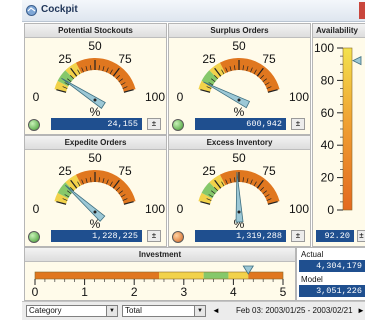 The height and width of the screenshot is (320, 365). Describe the element at coordinates (31, 10) in the screenshot. I see `cockpit-app-icon` at that location.